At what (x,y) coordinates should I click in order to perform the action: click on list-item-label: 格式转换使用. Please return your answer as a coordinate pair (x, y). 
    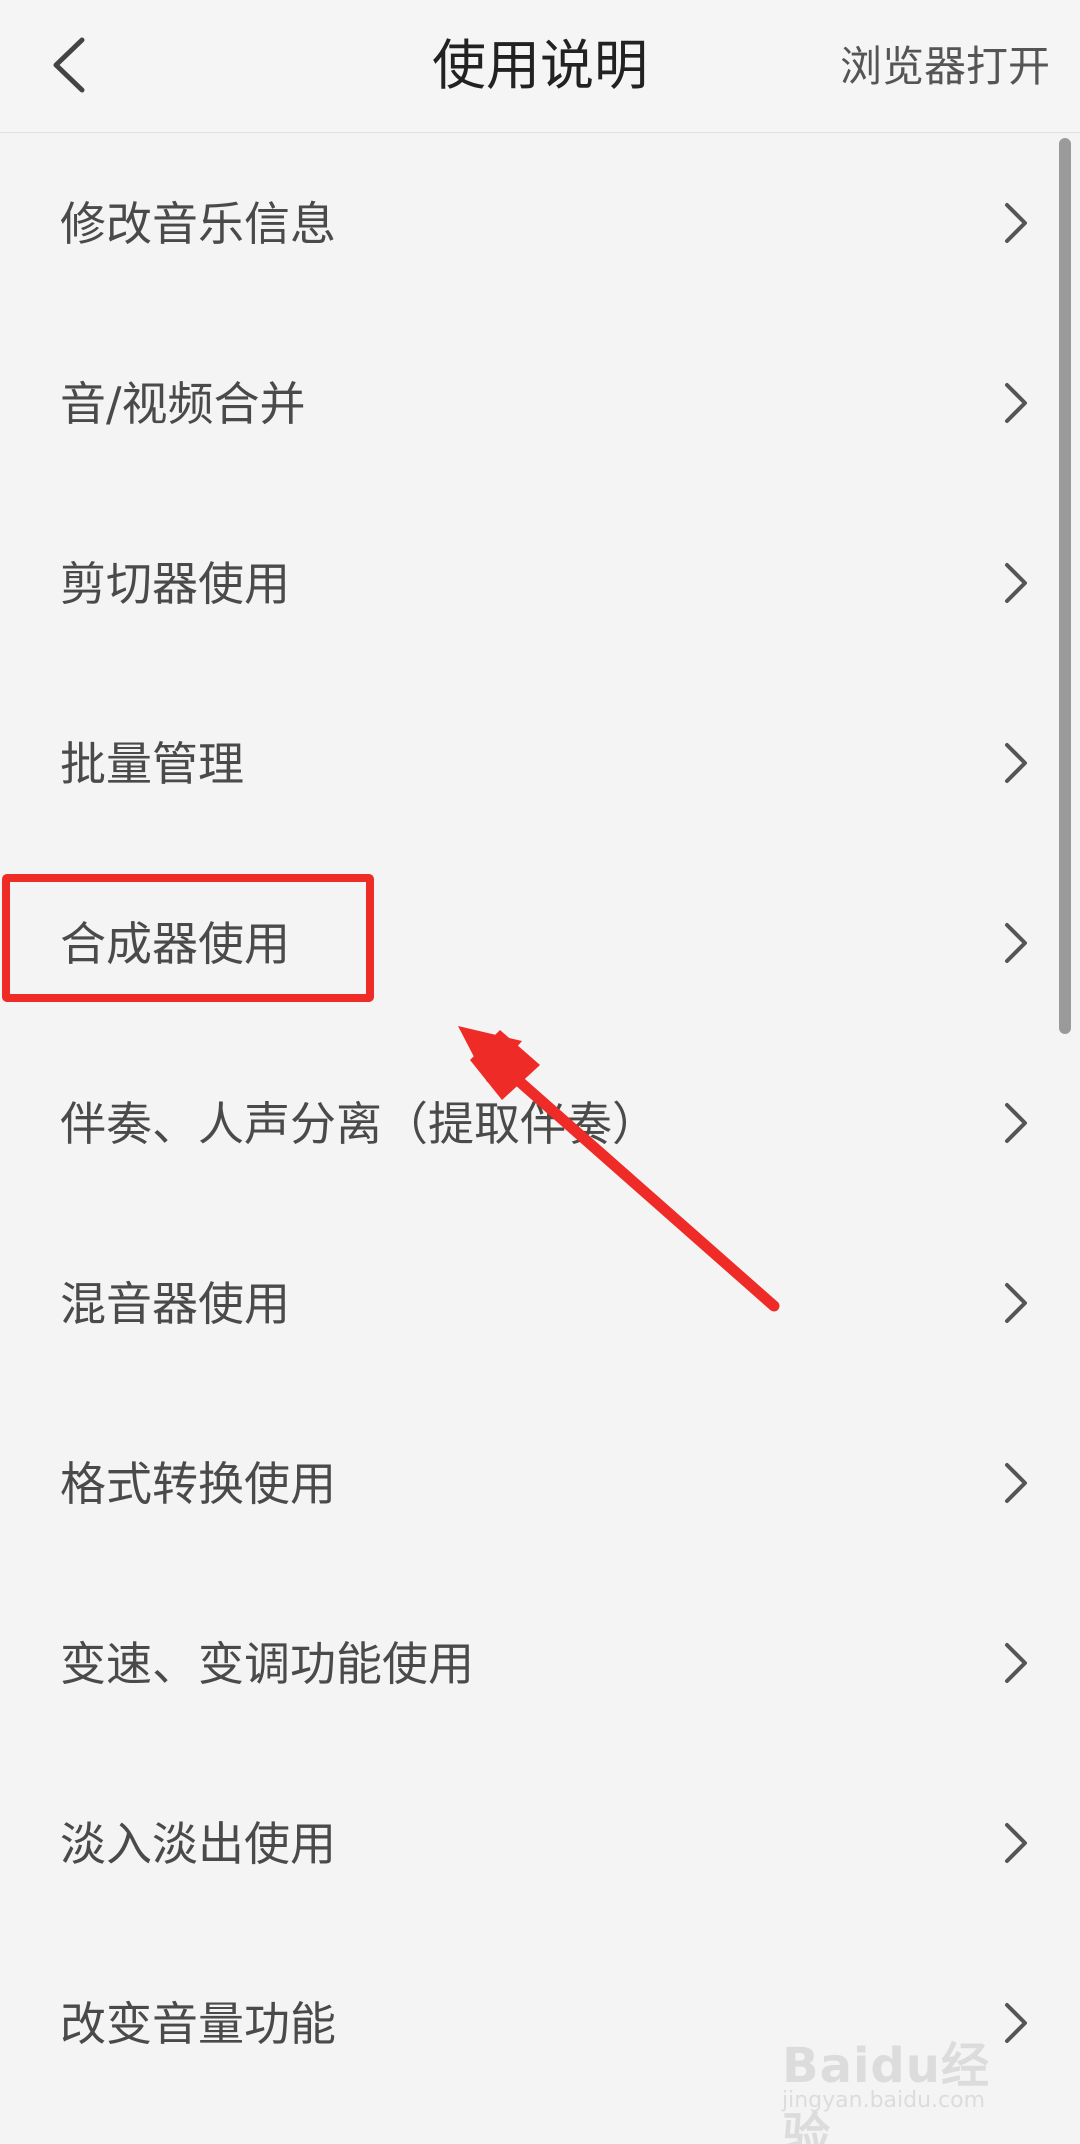
    Looking at the image, I should click on (198, 1484).